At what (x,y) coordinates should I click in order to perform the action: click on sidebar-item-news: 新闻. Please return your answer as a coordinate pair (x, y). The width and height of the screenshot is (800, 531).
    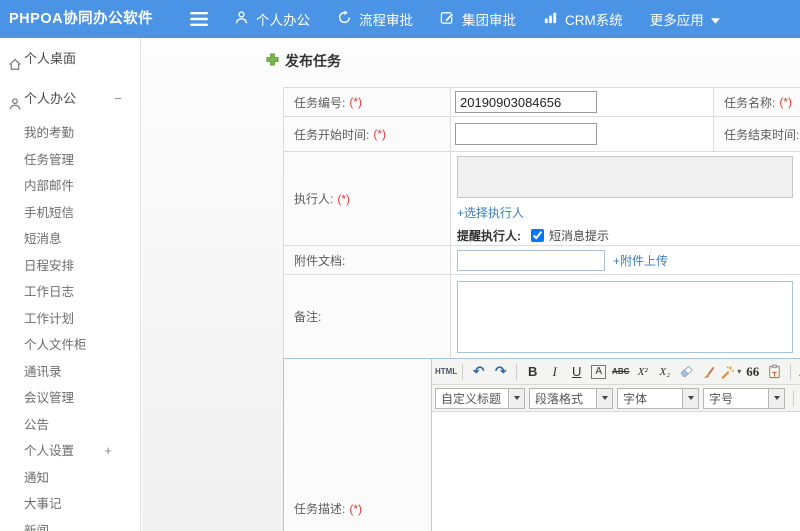
    Looking at the image, I should click on (70, 524).